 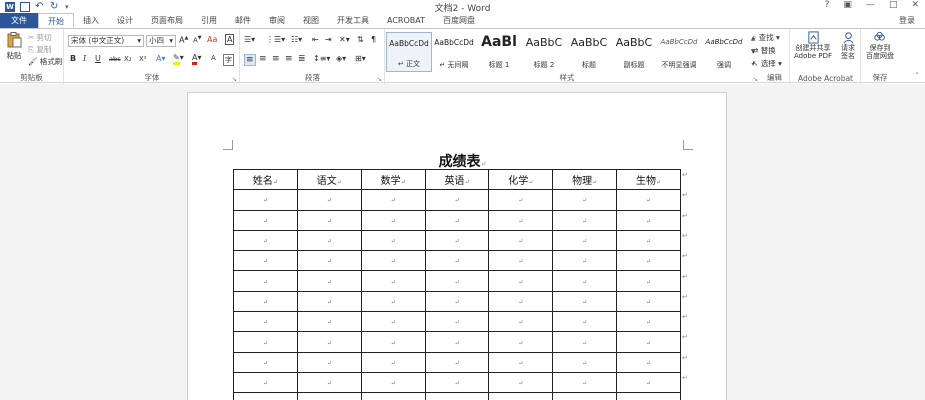 What do you see at coordinates (296, 39) in the screenshot?
I see `multilevel-list-button: ☷▾` at bounding box center [296, 39].